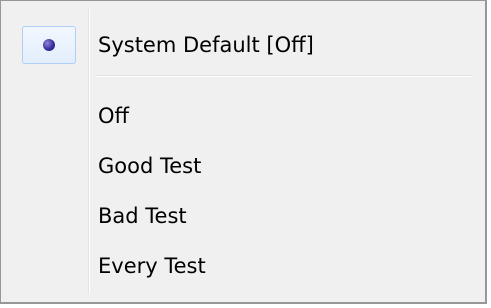  I want to click on menu-item-label: Good Test, so click(150, 166).